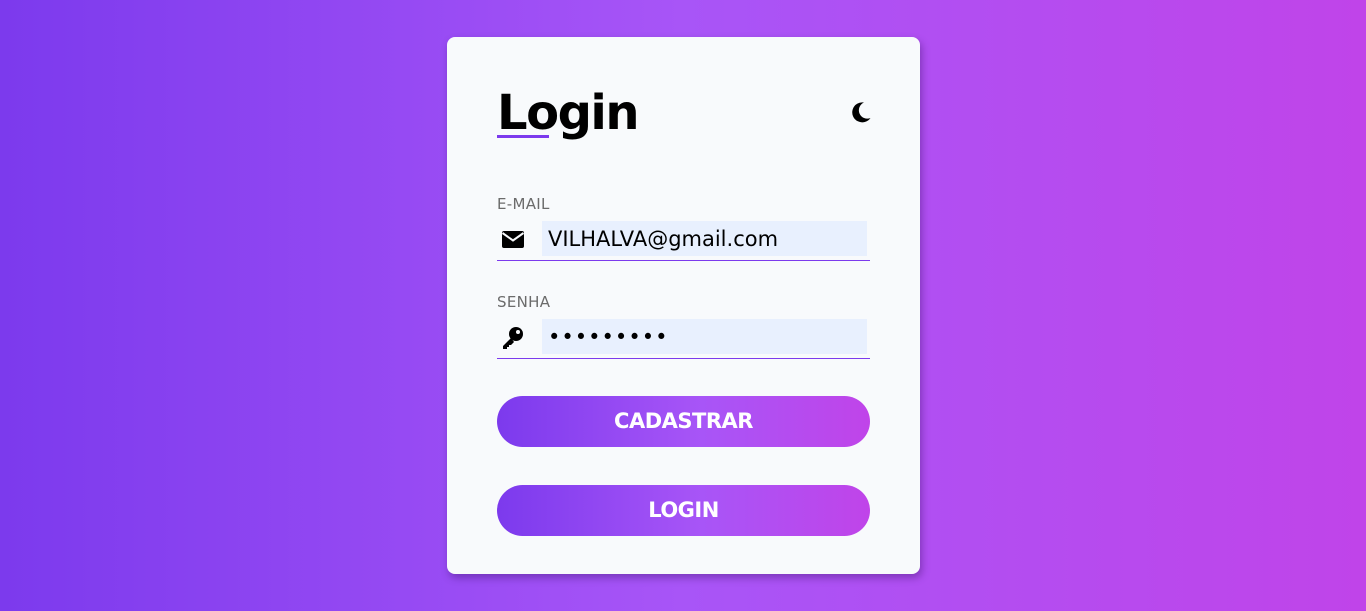 This screenshot has width=1366, height=611. I want to click on password-row, so click(683, 339).